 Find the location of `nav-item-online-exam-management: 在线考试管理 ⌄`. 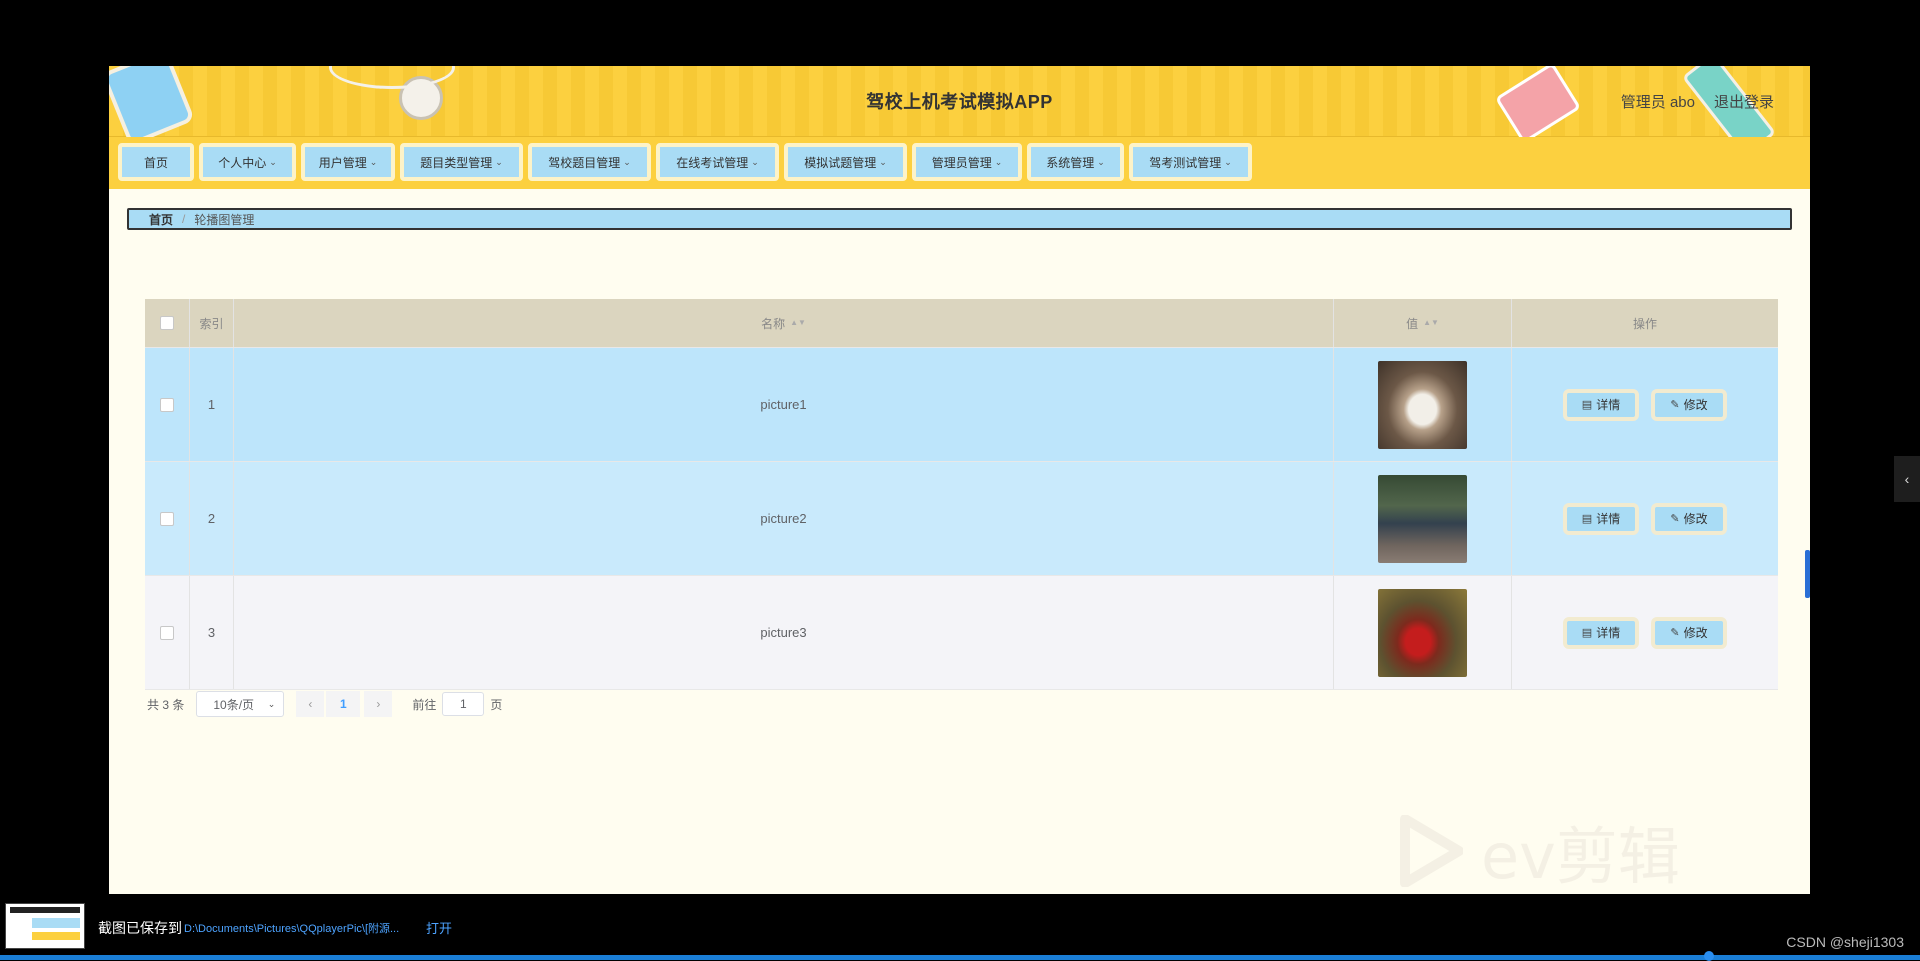

nav-item-online-exam-management: 在线考试管理 ⌄ is located at coordinates (717, 162).